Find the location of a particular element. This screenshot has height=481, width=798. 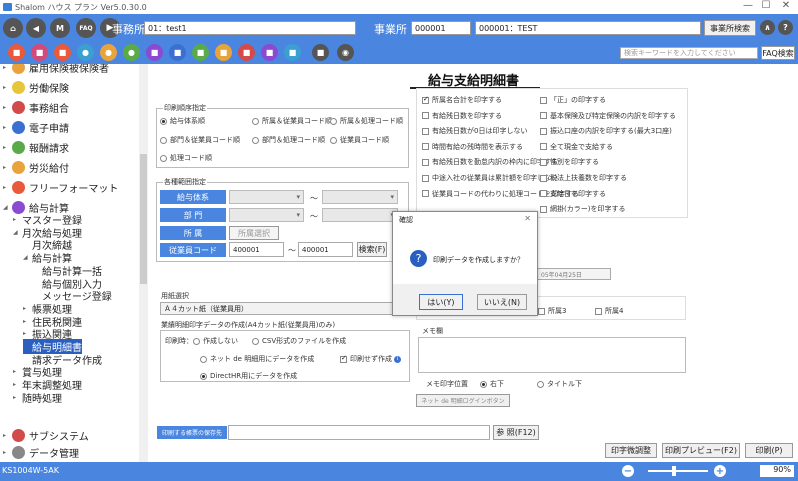

toolbar-icon-2: ■ is located at coordinates (39, 52).